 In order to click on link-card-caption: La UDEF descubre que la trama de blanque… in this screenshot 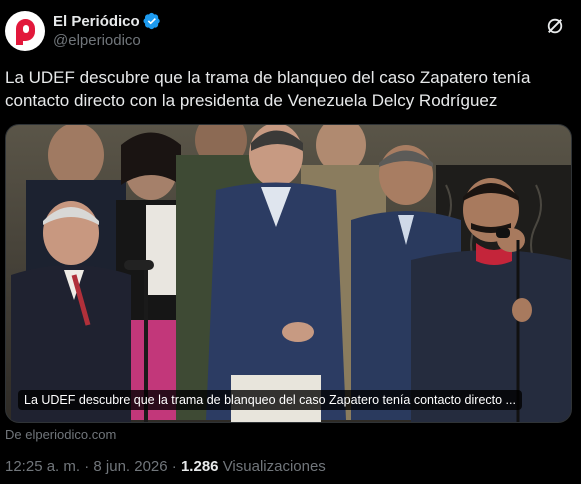, I will do `click(270, 400)`.